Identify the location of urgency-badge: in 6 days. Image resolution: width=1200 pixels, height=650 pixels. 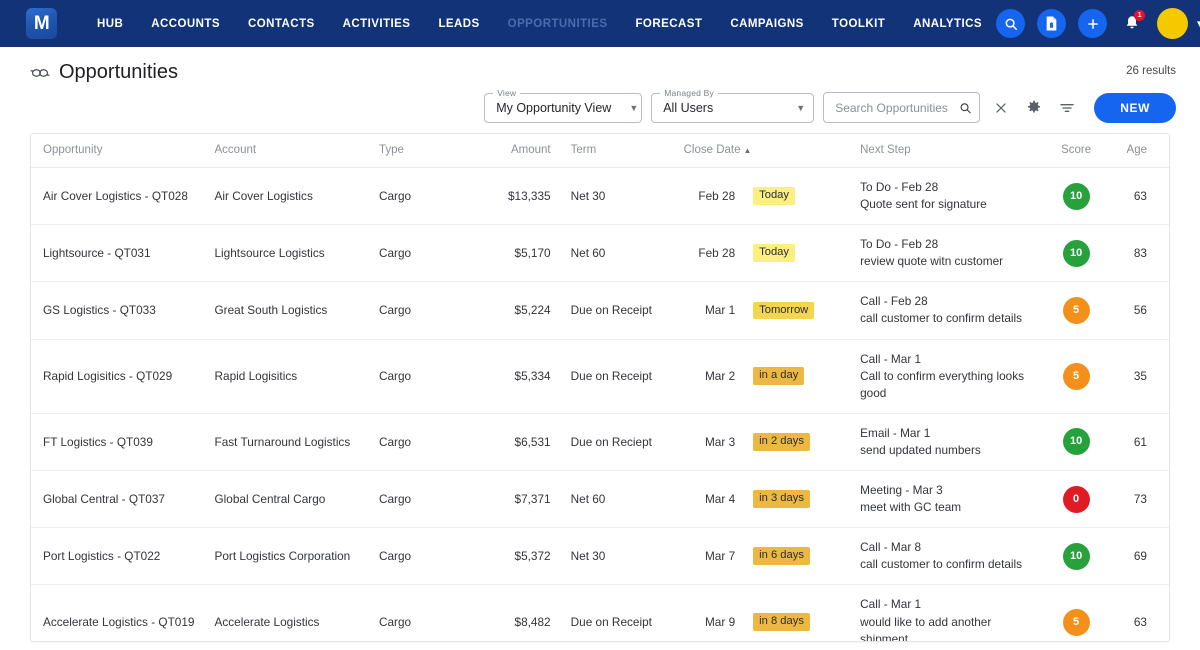
(781, 556).